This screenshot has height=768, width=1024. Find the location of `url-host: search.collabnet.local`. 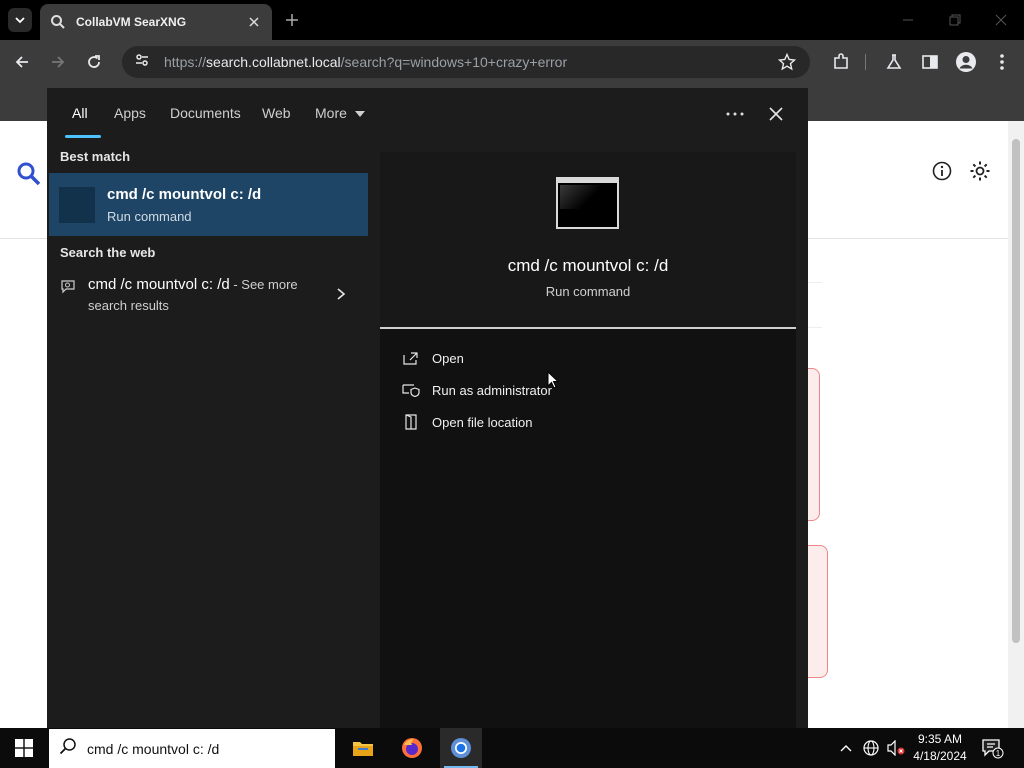

url-host: search.collabnet.local is located at coordinates (273, 62).